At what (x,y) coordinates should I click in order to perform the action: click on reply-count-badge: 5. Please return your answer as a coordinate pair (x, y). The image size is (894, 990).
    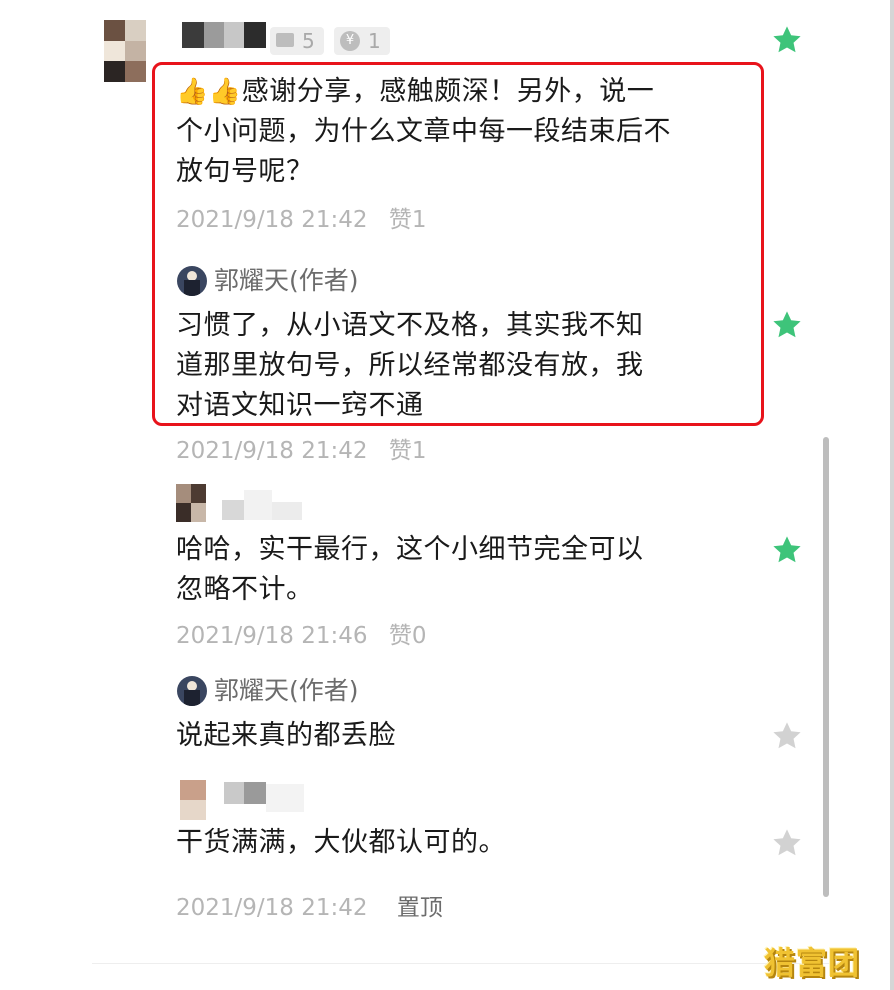
    Looking at the image, I should click on (297, 41).